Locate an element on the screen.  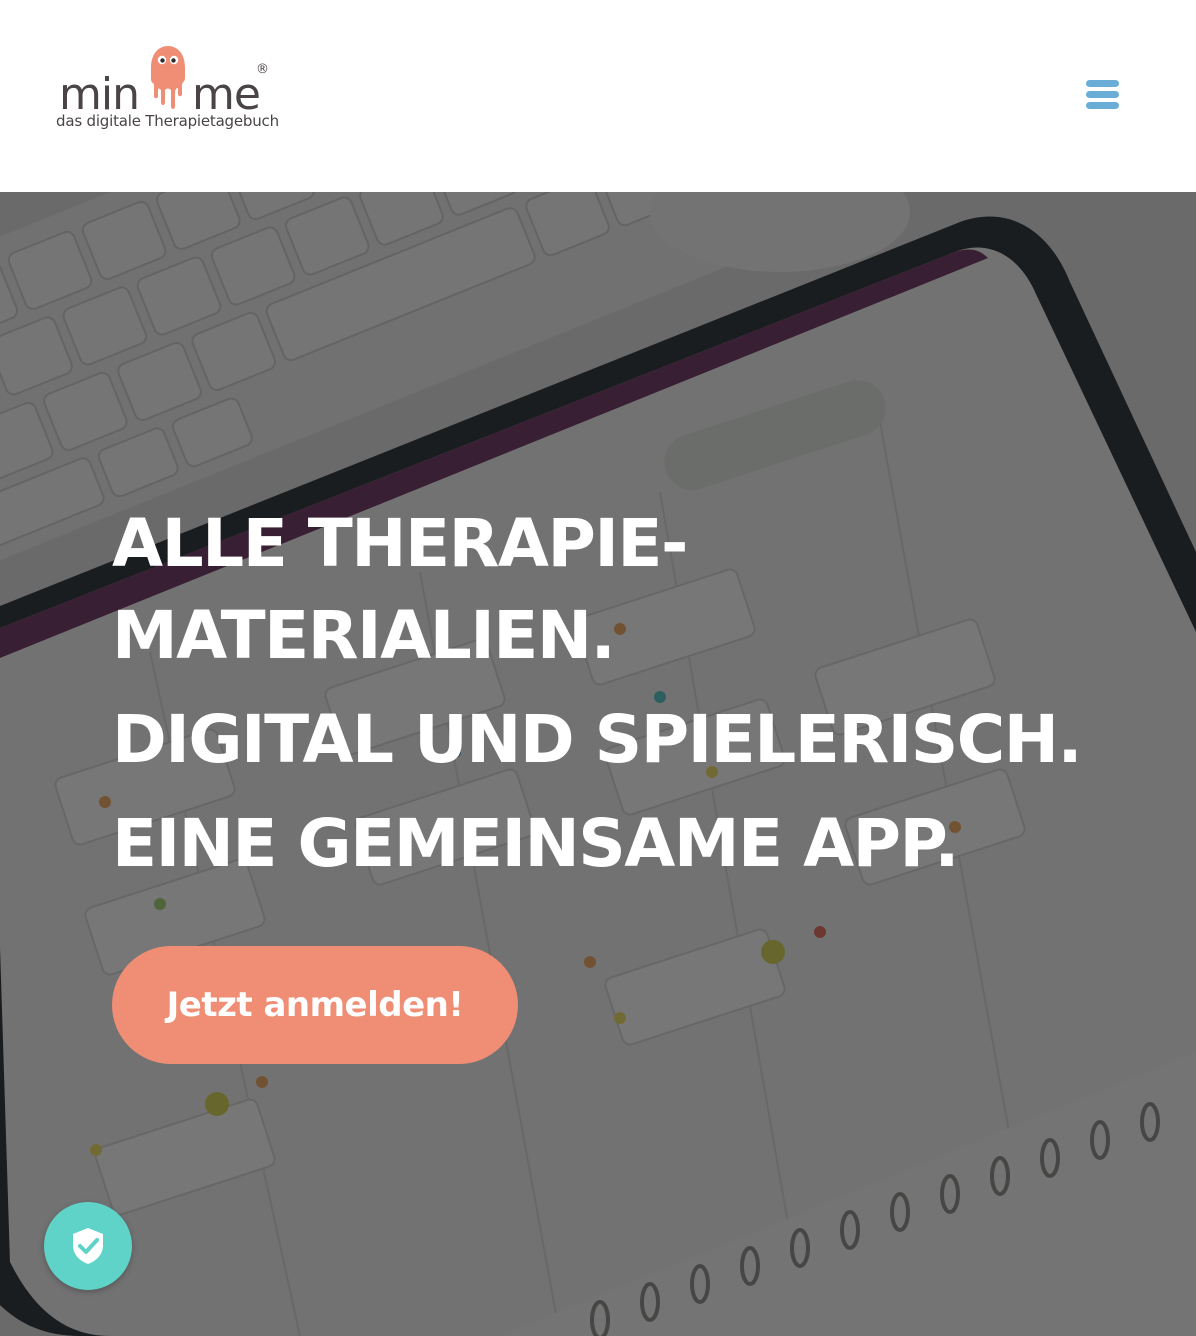
hero-headline-line-3: DIGITAL UND SPIELERISCH. is located at coordinates (597, 739).